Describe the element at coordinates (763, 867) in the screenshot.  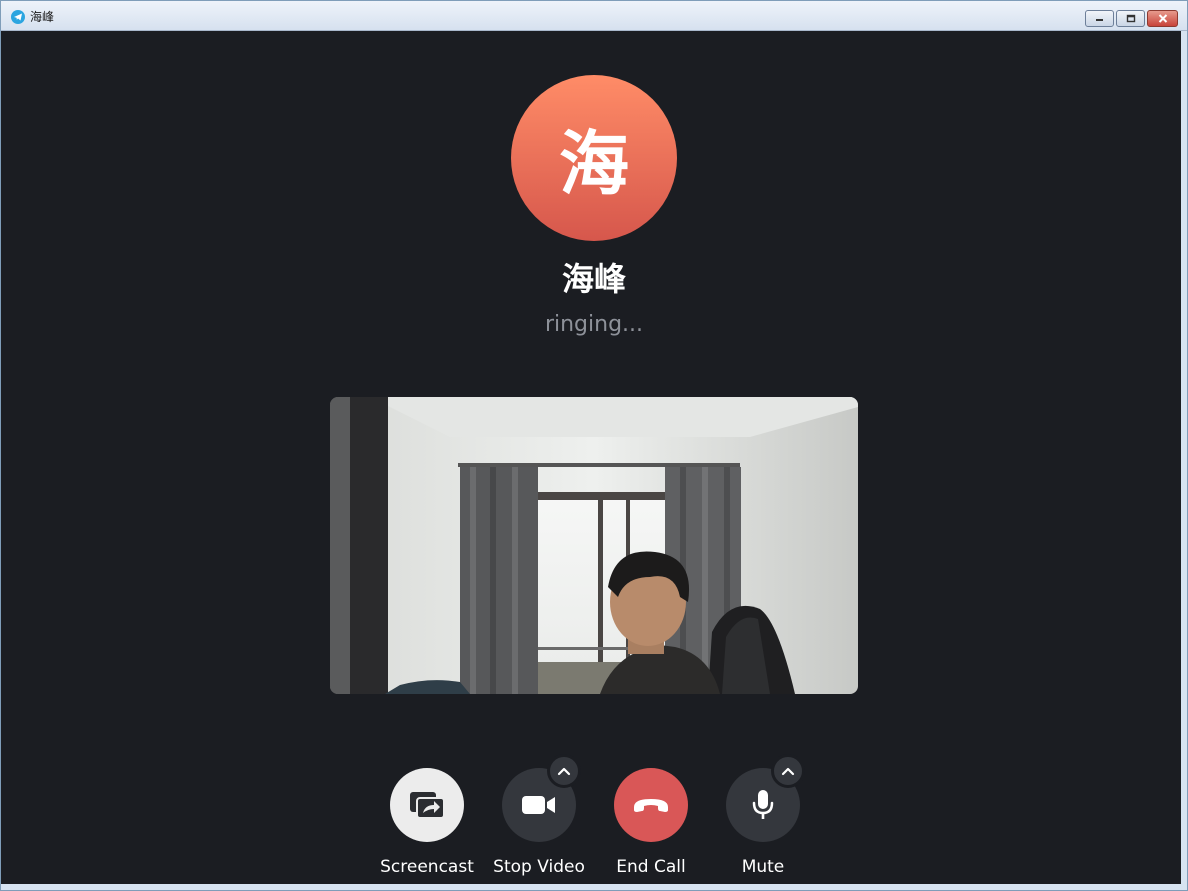
I see `mute-label: Mute` at that location.